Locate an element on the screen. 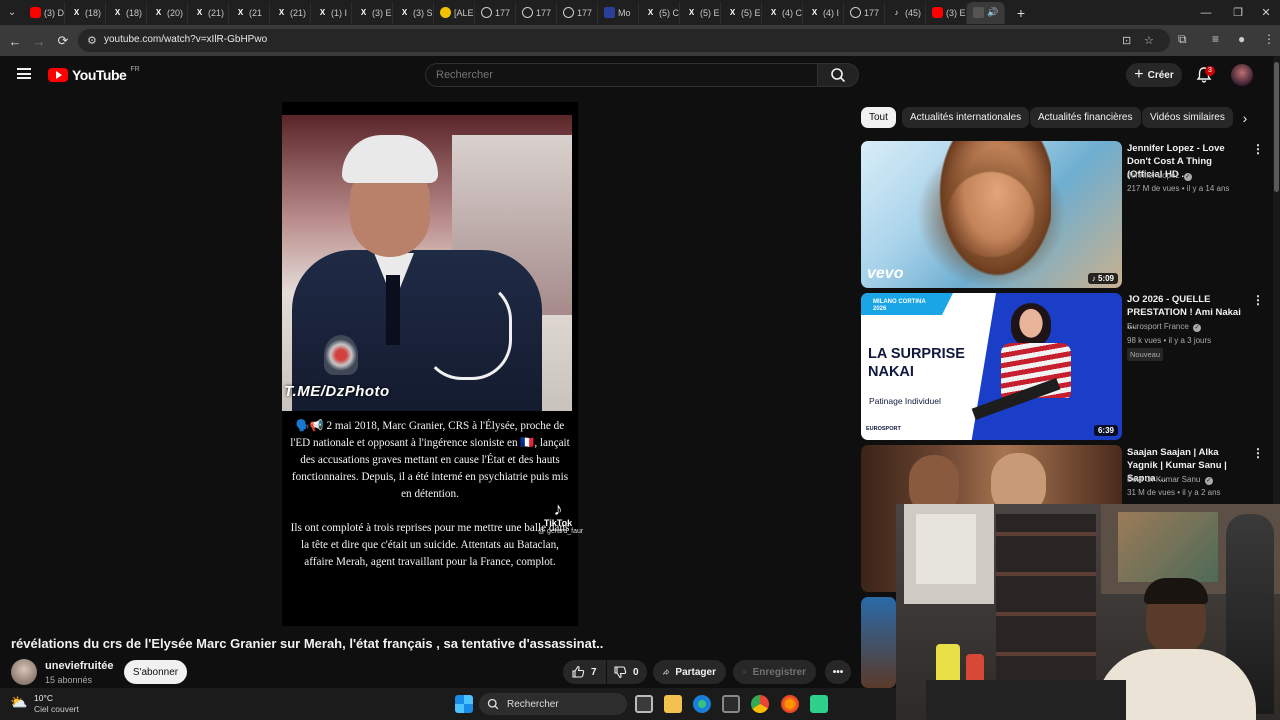 This screenshot has width=1280, height=720. browser-tab: (3) D is located at coordinates (44, 12).